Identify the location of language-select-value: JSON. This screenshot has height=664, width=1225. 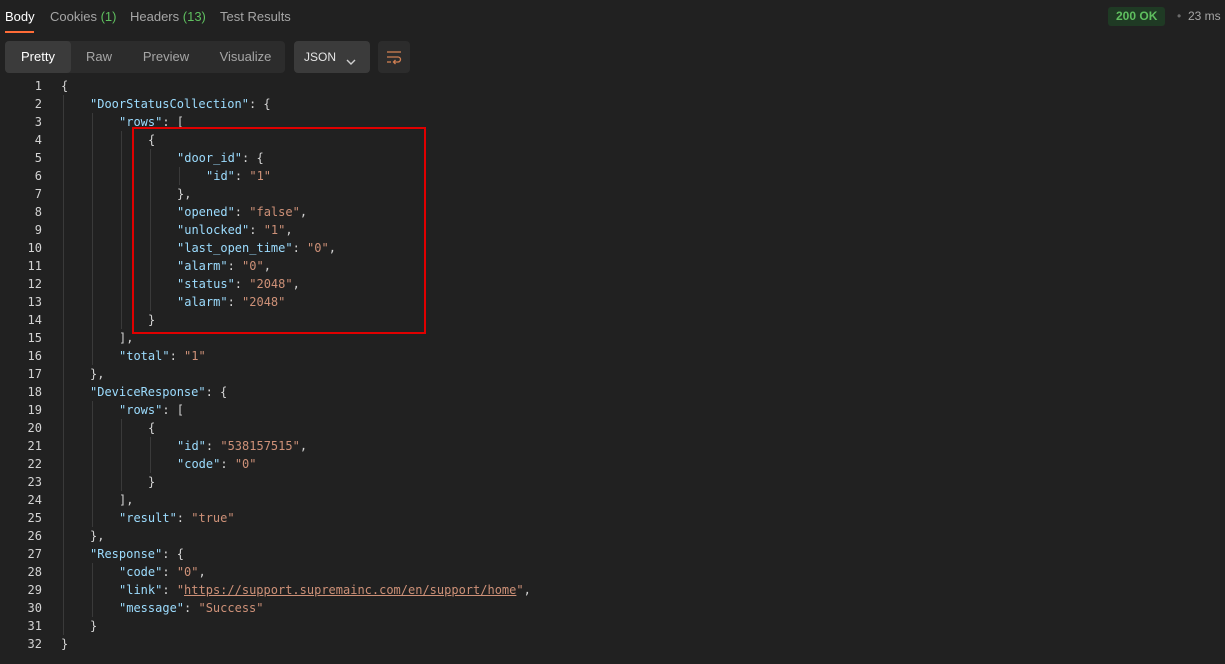
(320, 57).